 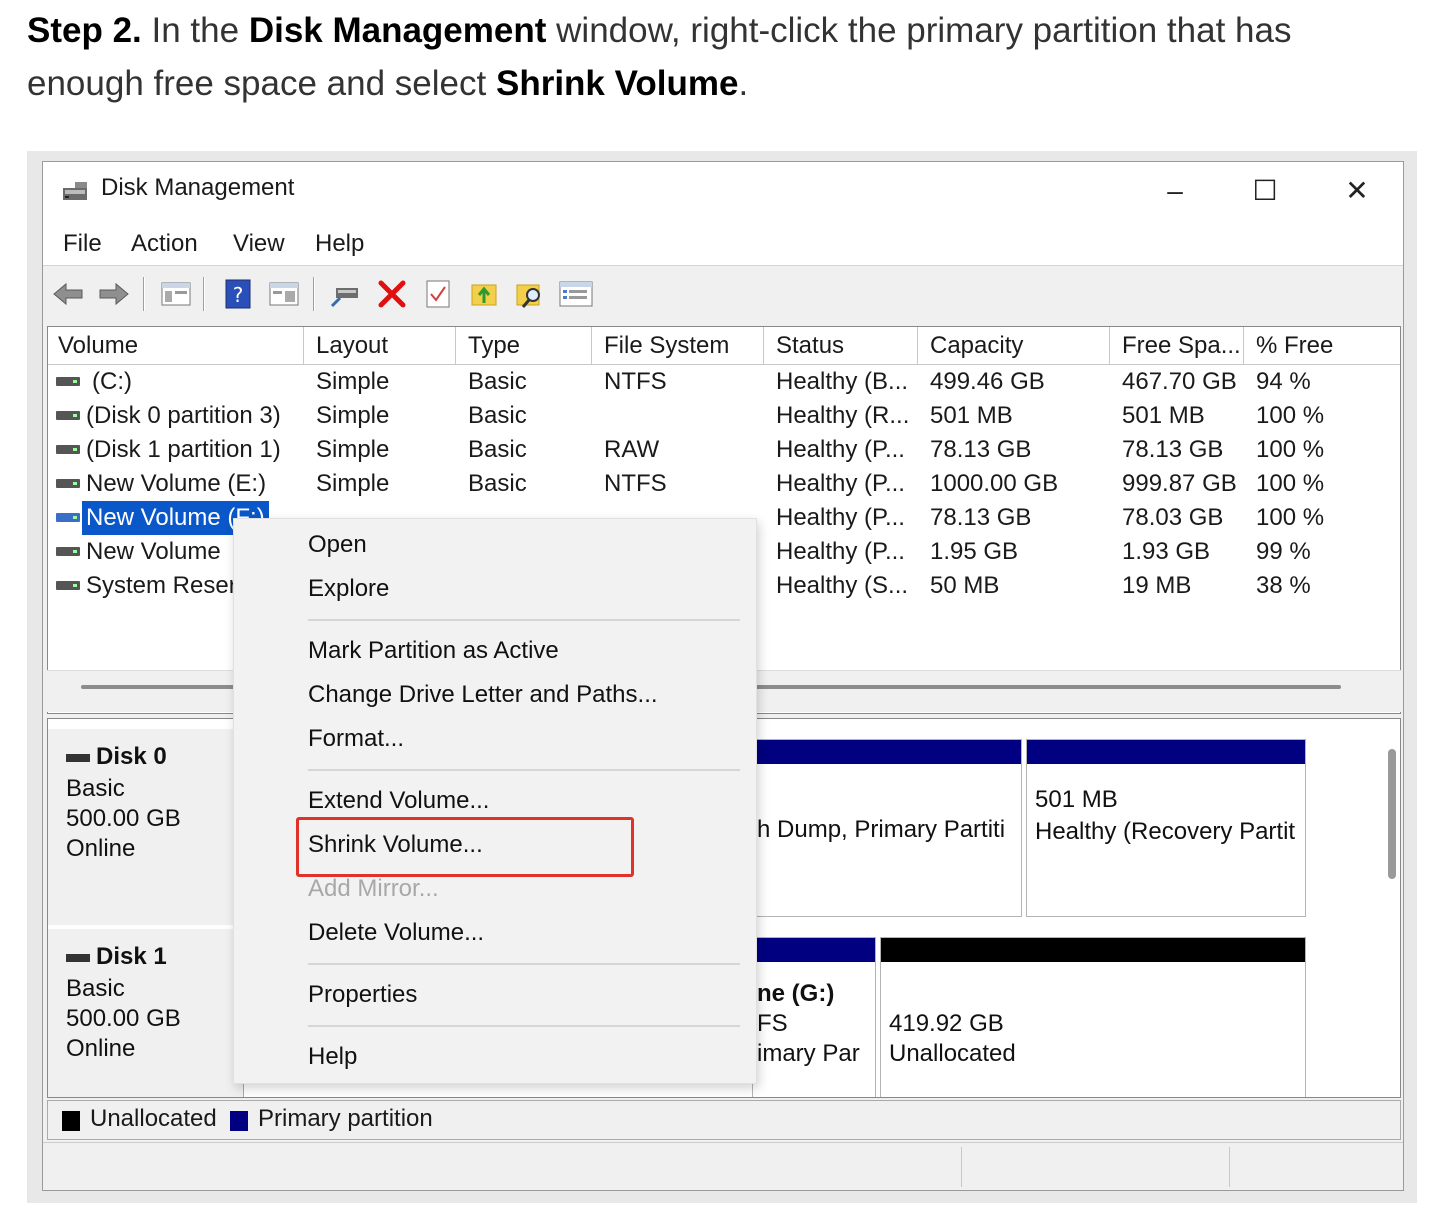 I want to click on instruction-period: ., so click(x=743, y=83).